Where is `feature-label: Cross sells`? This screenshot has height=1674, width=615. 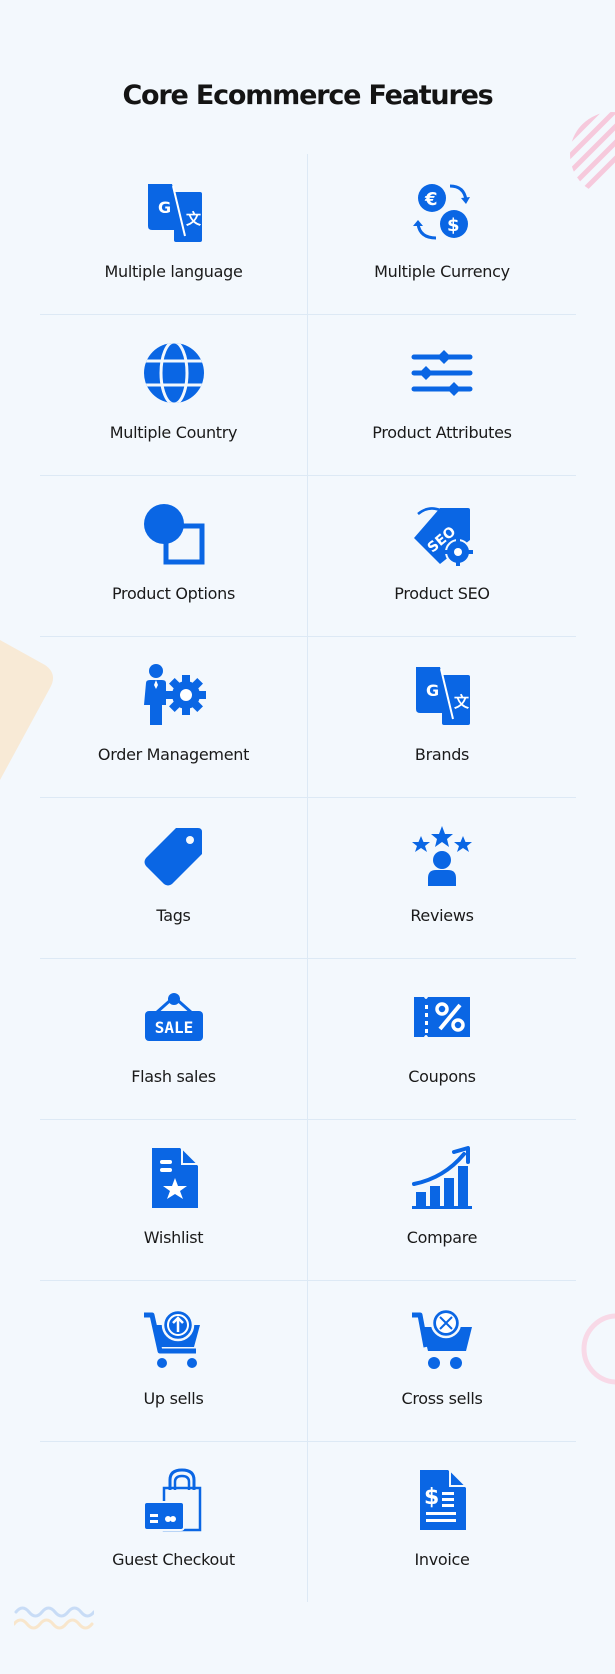
feature-label: Cross sells is located at coordinates (442, 1398).